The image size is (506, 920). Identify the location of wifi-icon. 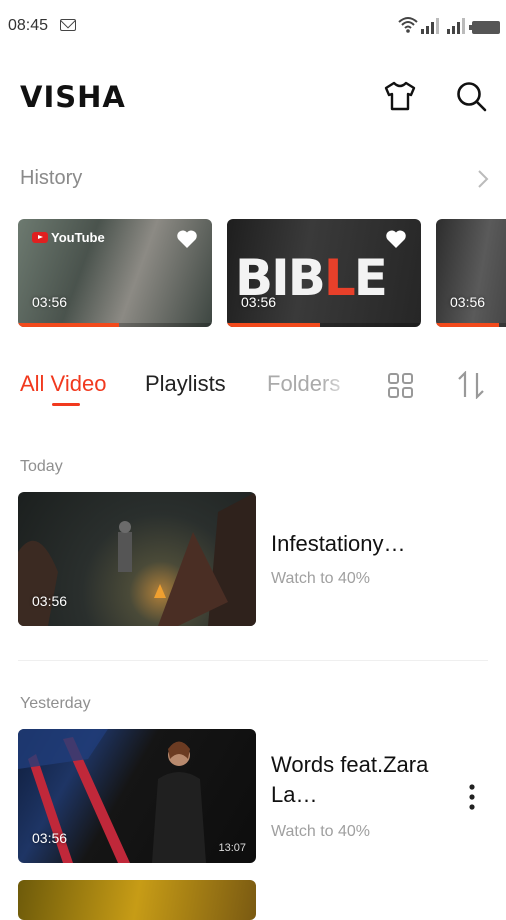
(408, 25).